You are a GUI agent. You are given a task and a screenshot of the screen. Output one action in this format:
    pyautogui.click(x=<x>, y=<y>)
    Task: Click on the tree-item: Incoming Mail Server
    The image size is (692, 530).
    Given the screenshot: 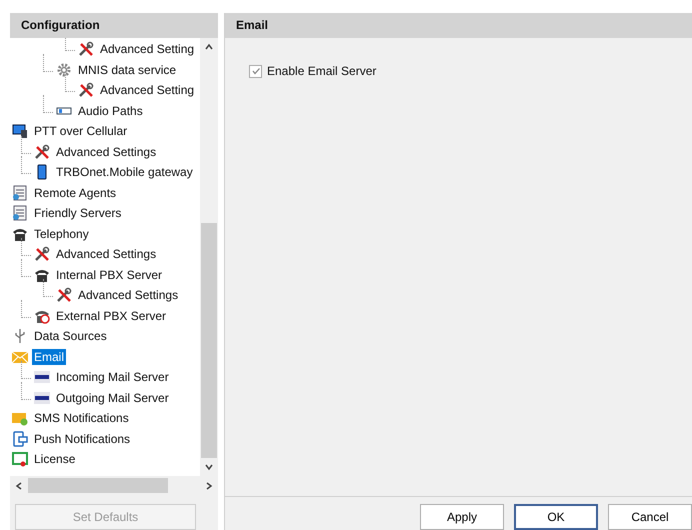 What is the action you would take?
    pyautogui.click(x=112, y=377)
    